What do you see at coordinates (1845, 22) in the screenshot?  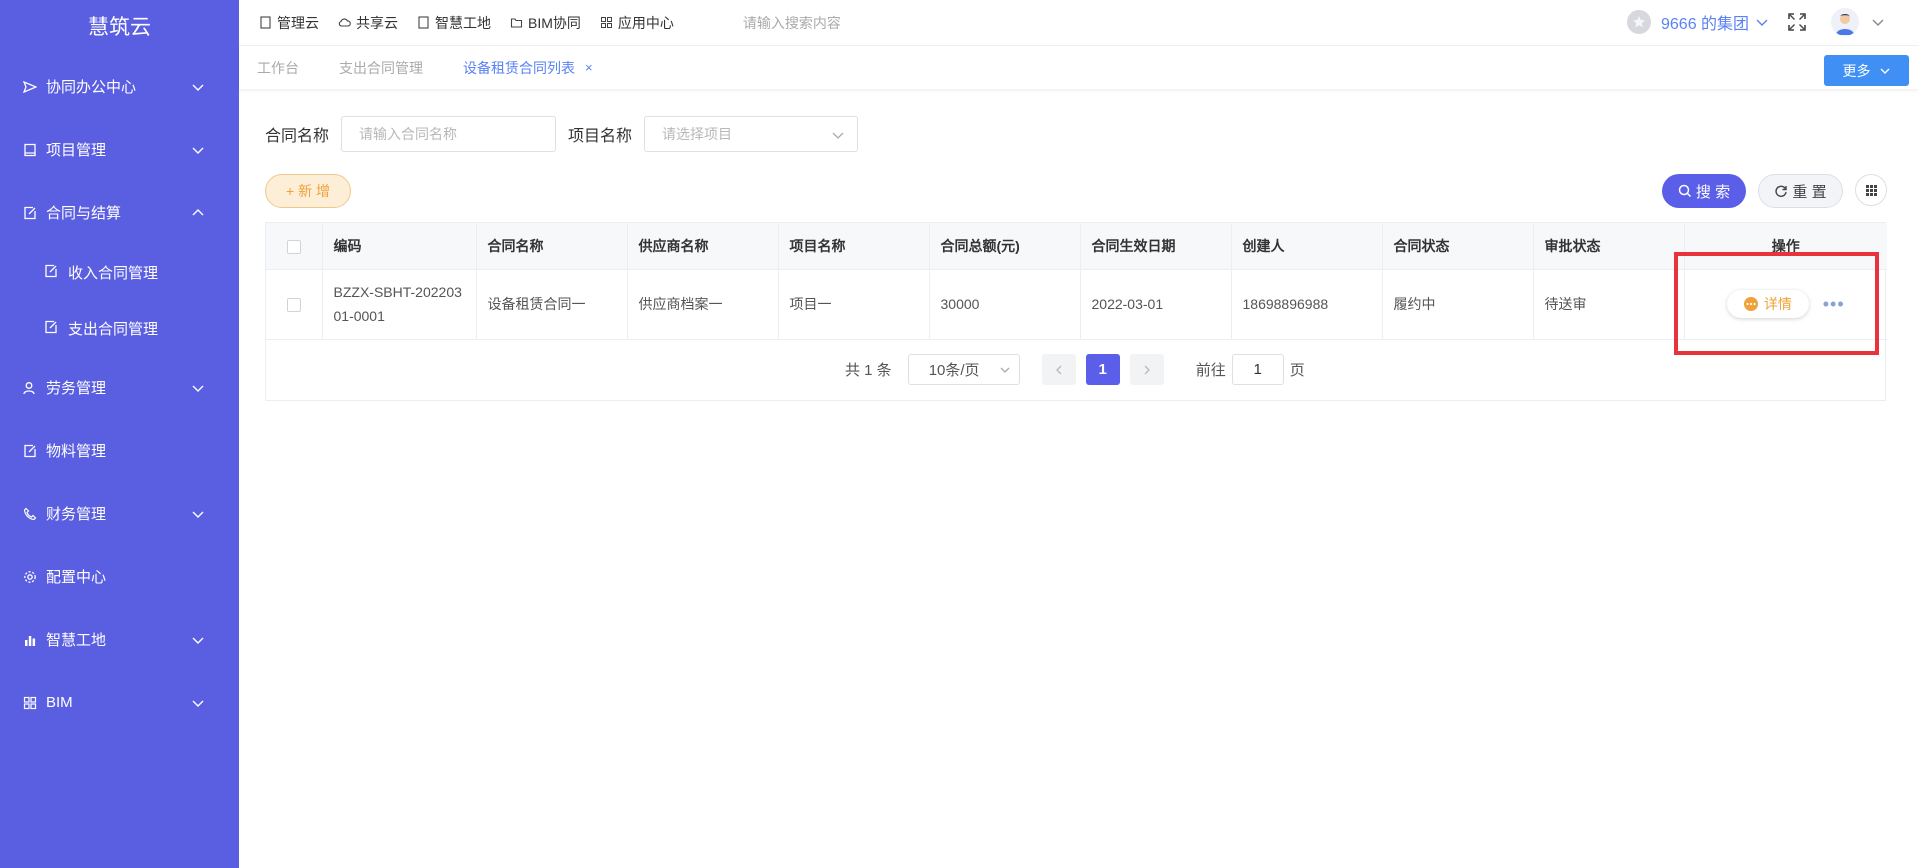 I see `avatar` at bounding box center [1845, 22].